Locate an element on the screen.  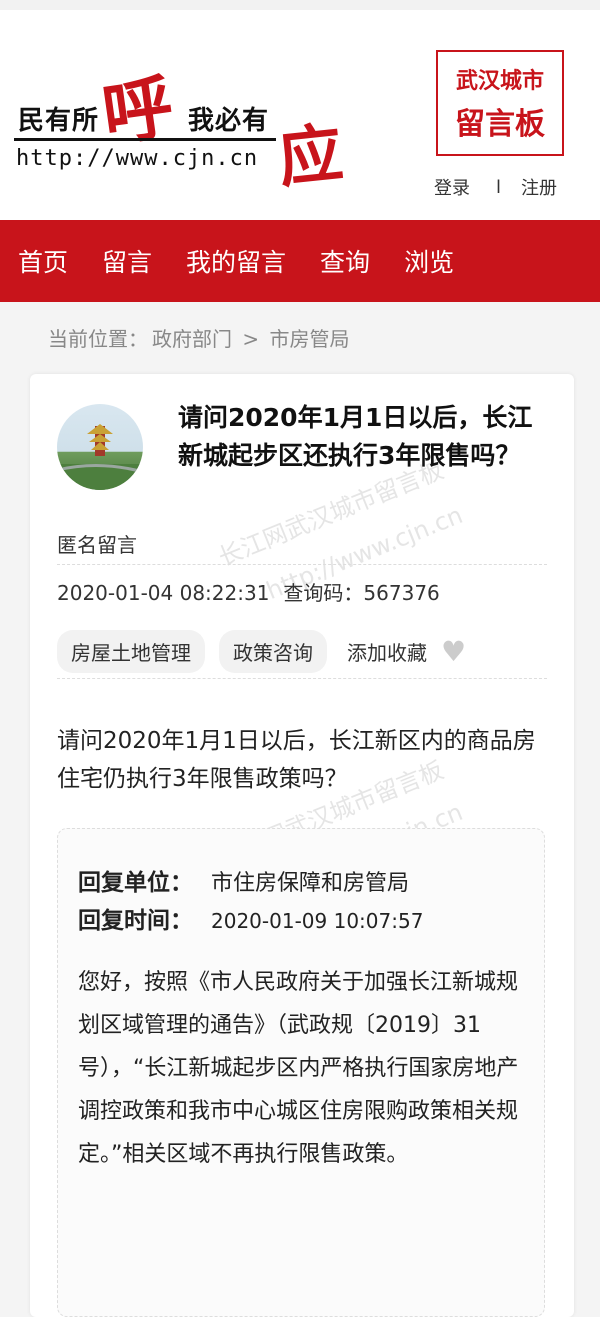
breadcrumb: 当前位置： 政府部门 > 市房管局 is located at coordinates (200, 337).